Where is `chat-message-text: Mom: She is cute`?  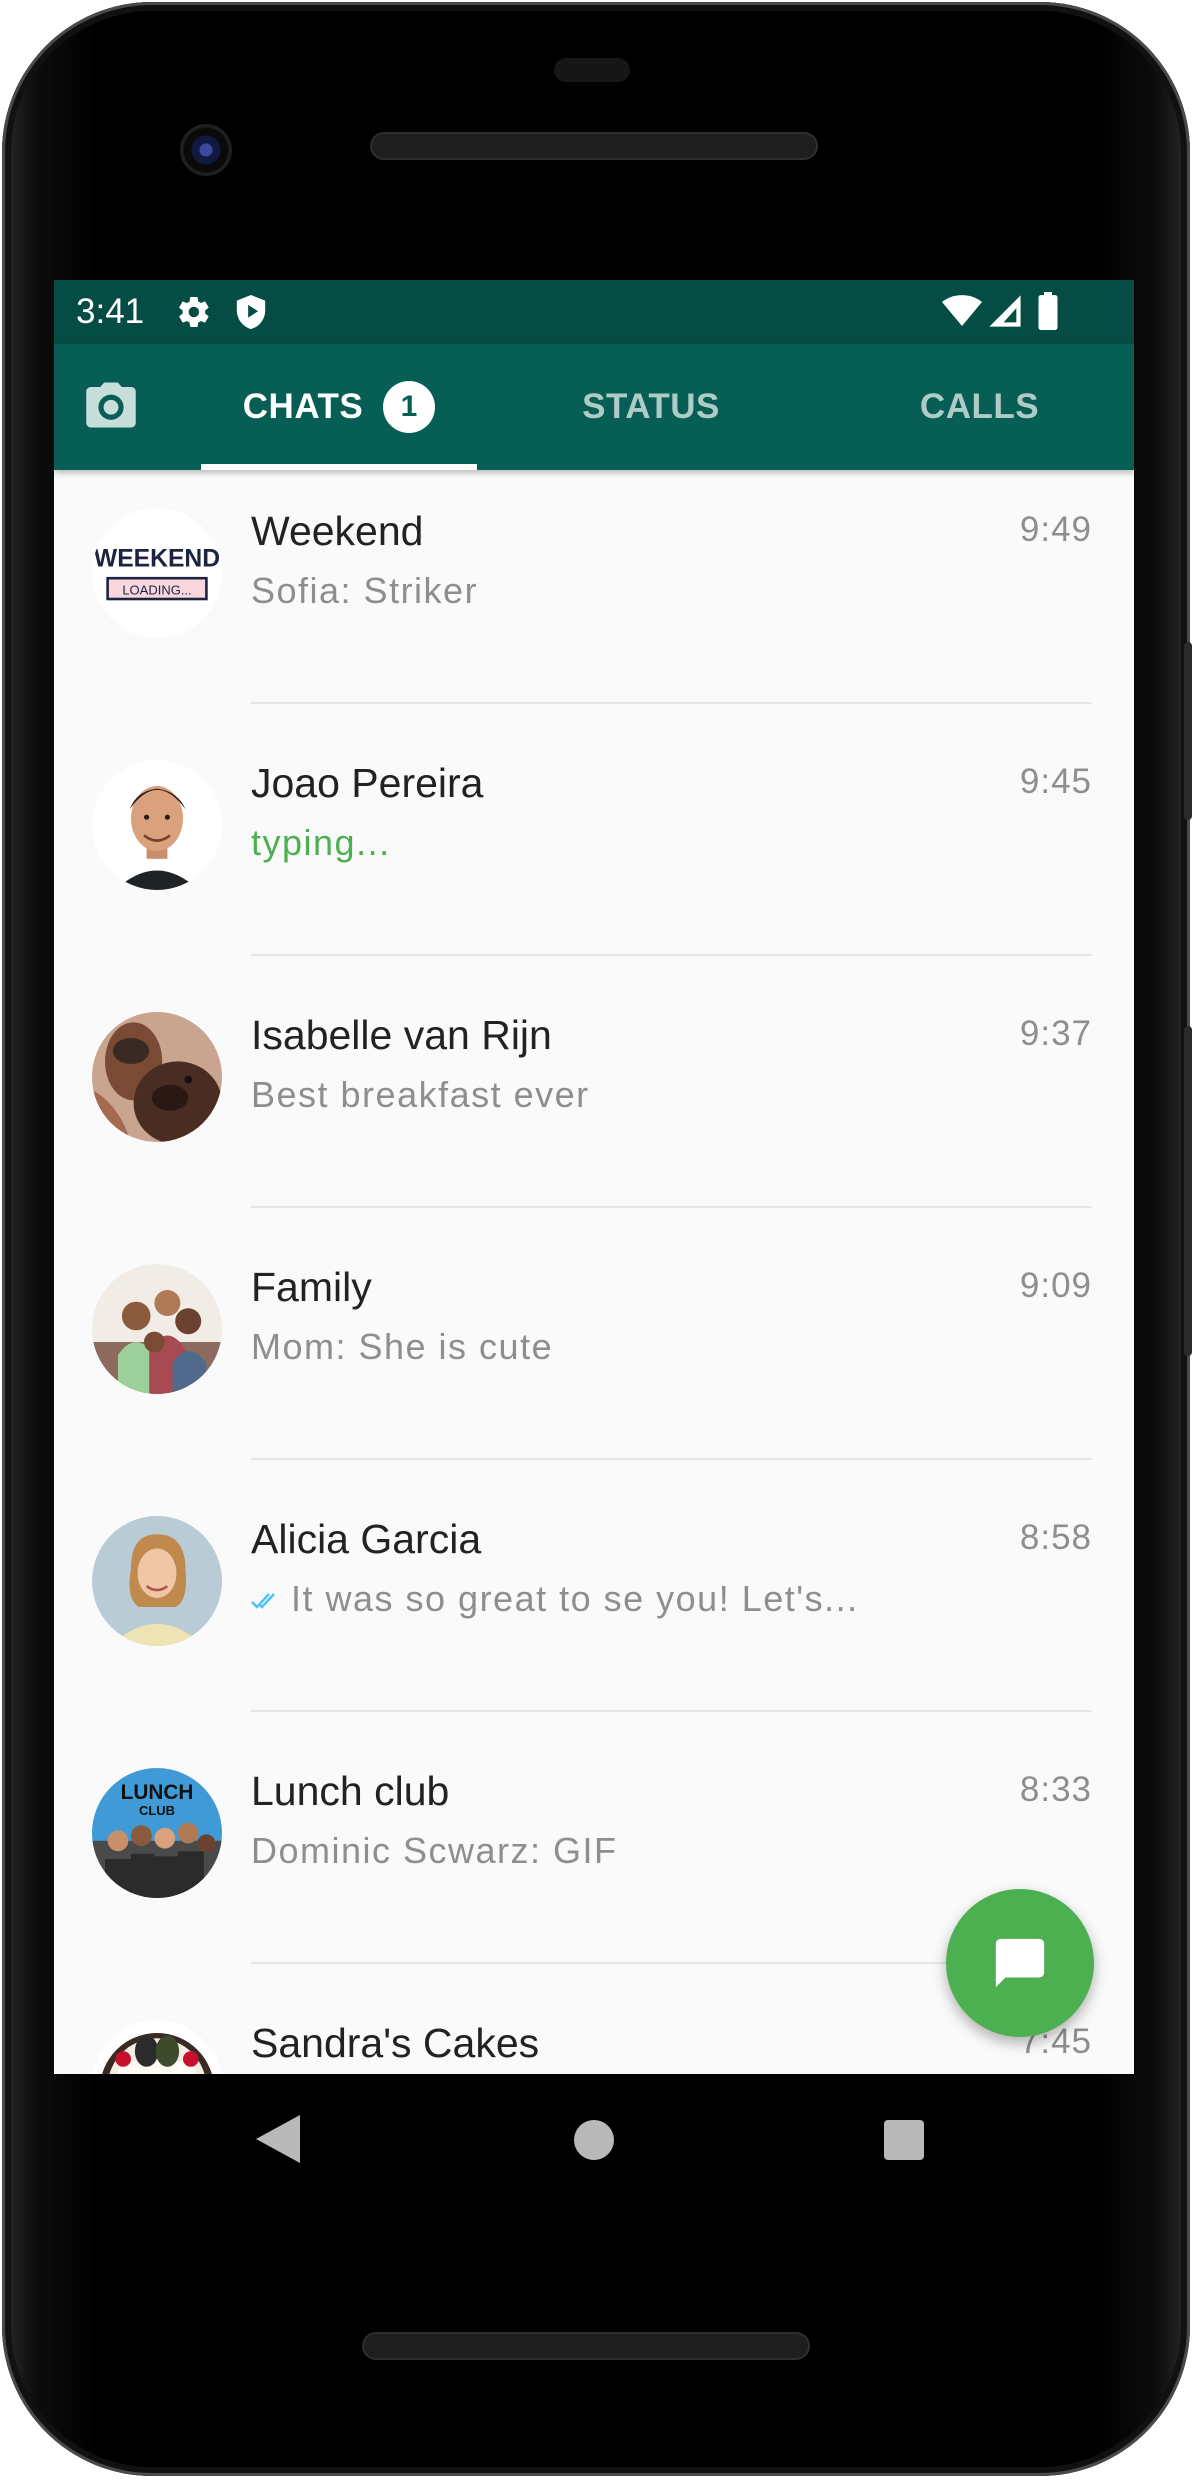
chat-message-text: Mom: She is cute is located at coordinates (402, 1346).